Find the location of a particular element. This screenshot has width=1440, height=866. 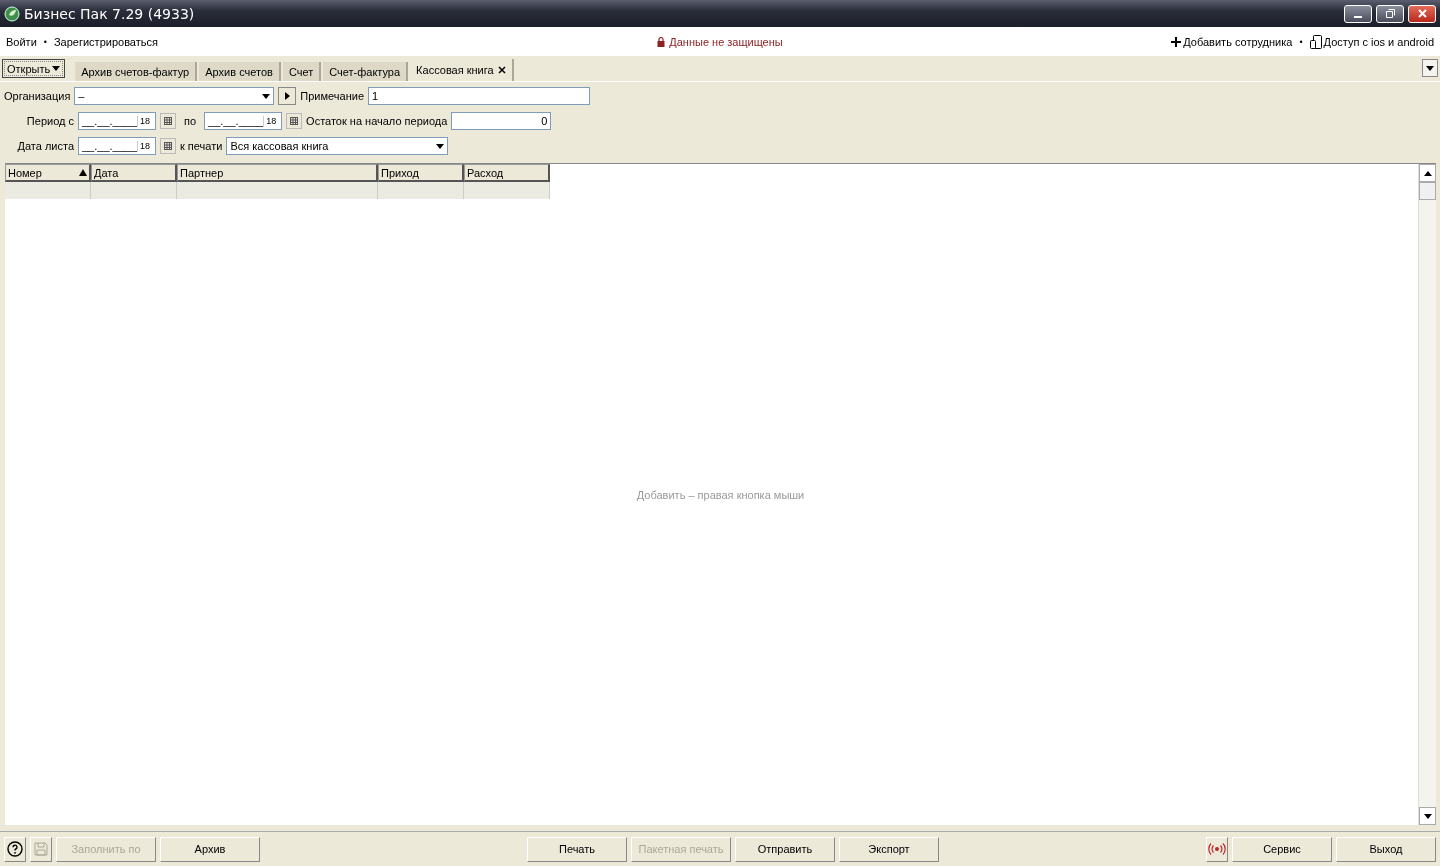

top-link: Добавить сотрудника is located at coordinates (1238, 41).